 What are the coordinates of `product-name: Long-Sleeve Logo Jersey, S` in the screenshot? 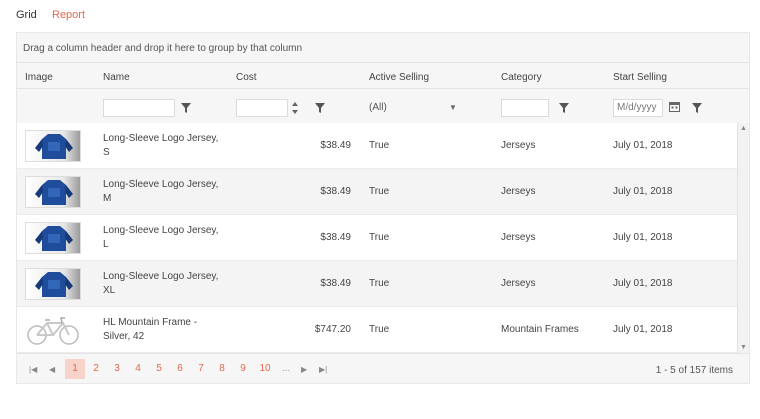 It's located at (168, 146).